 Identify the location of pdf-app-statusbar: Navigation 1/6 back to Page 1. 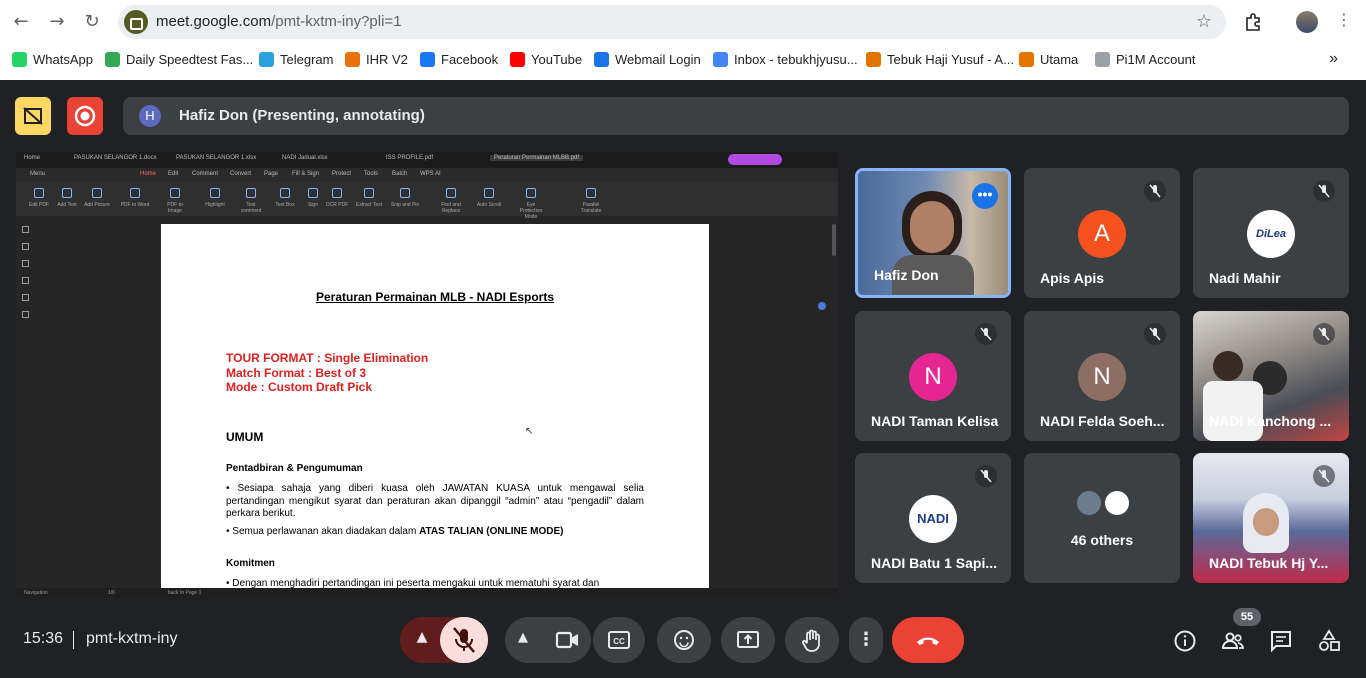
(427, 593).